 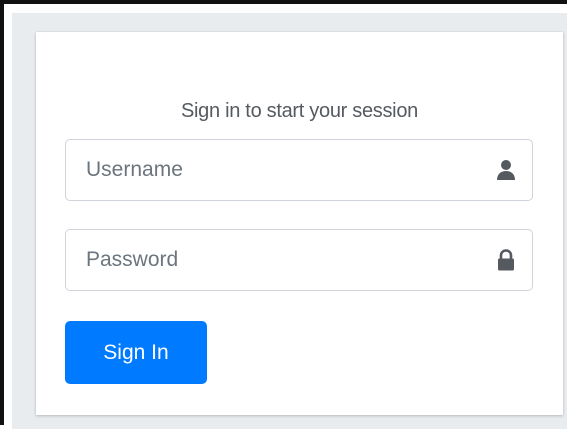 I want to click on password-input-group, so click(x=299, y=260).